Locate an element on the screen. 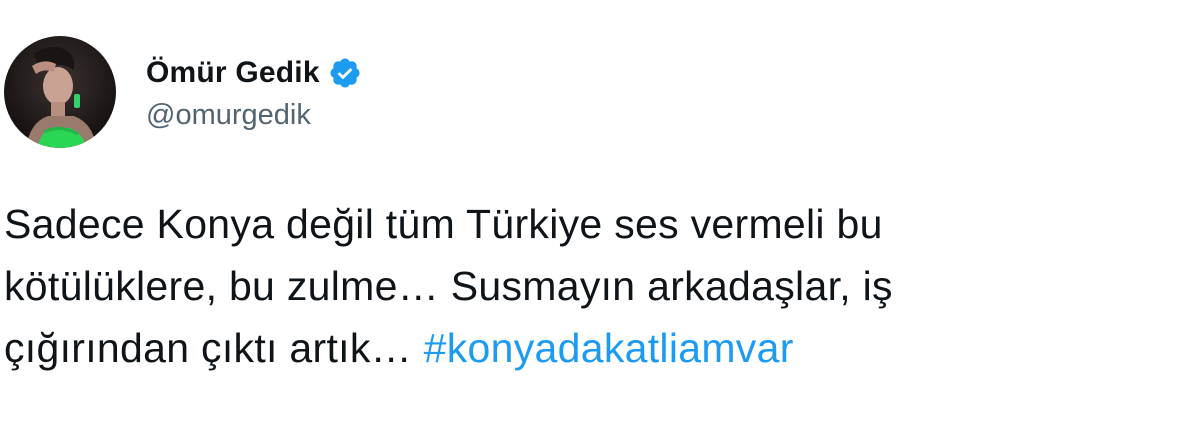 The image size is (1200, 436). tweet-header: Ömür Gedik @omurgedik is located at coordinates (183, 92).